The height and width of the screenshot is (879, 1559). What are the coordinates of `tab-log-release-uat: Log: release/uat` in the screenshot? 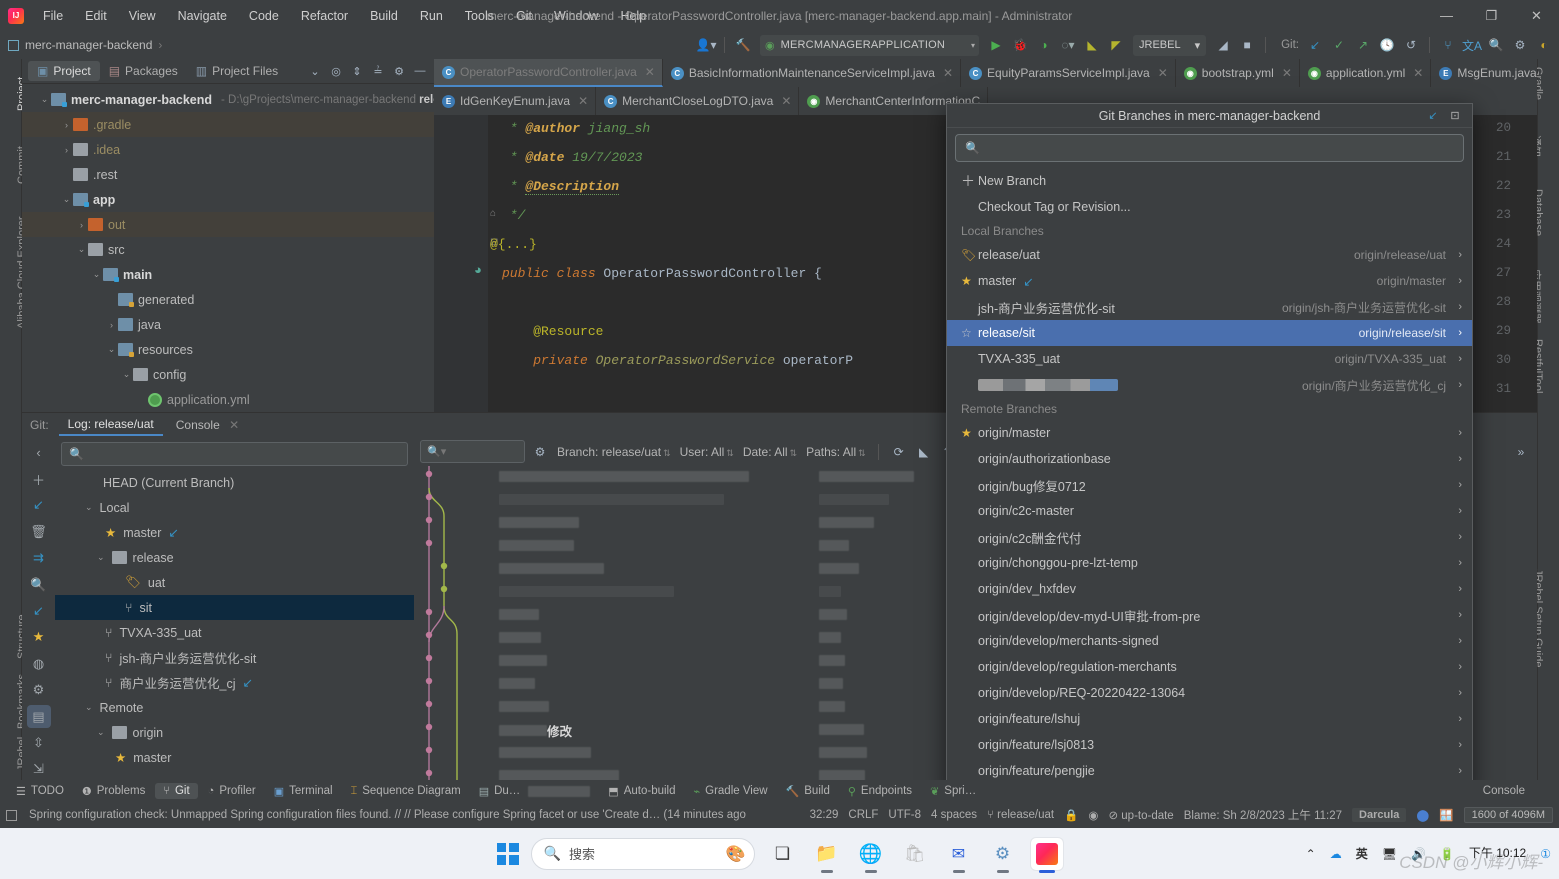 It's located at (110, 425).